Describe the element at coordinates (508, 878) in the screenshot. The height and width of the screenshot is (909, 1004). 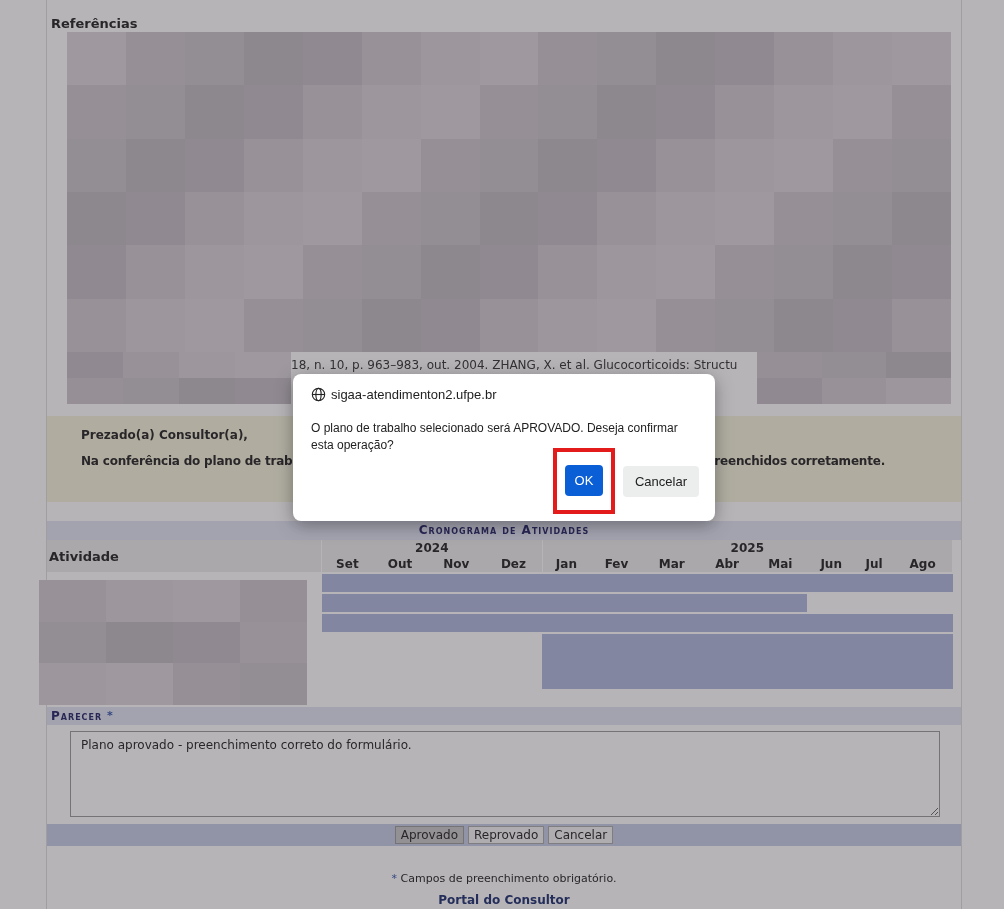
I see `footnote-text: Campos de preenchimento obrigatório.` at that location.